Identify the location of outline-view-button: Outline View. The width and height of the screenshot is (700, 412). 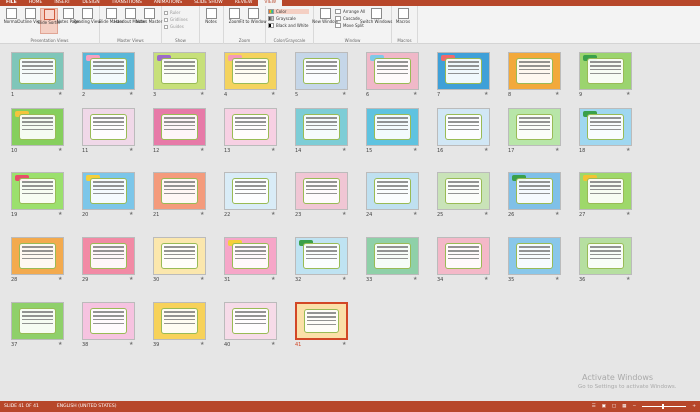
(30, 21).